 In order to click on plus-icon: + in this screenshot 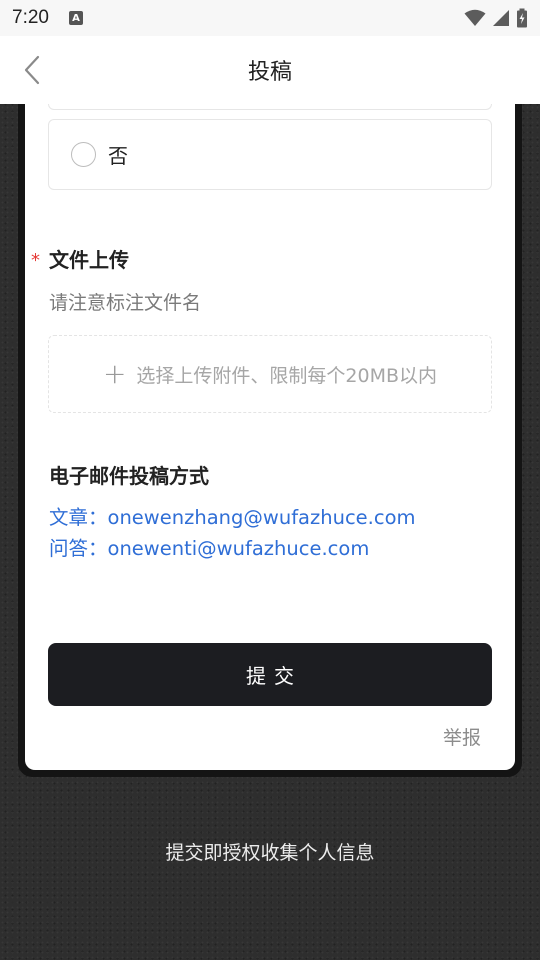, I will do `click(114, 373)`.